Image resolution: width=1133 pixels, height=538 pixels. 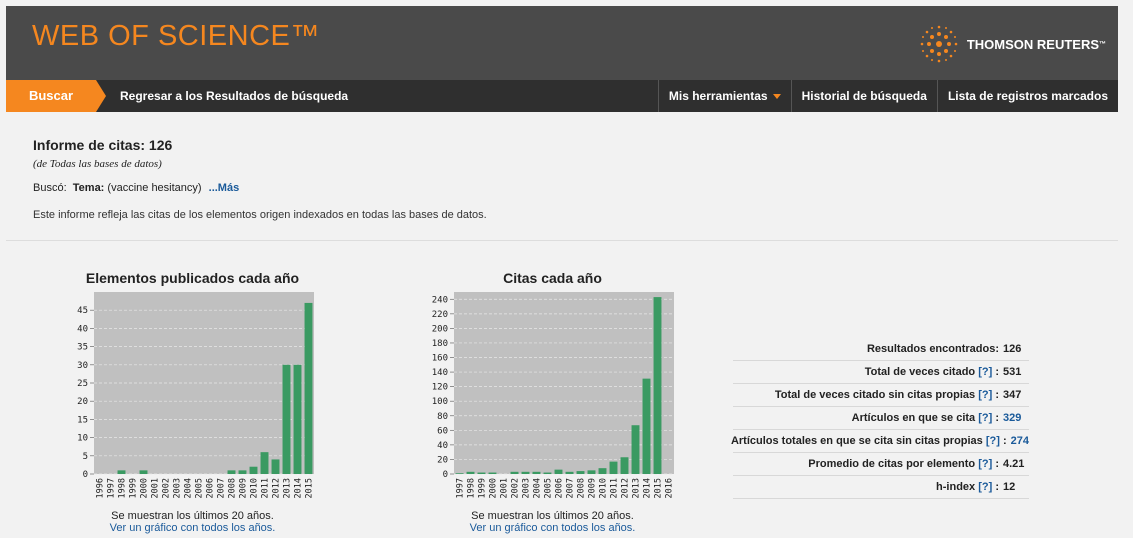 What do you see at coordinates (1014, 464) in the screenshot?
I see `stat-value: 4.21` at bounding box center [1014, 464].